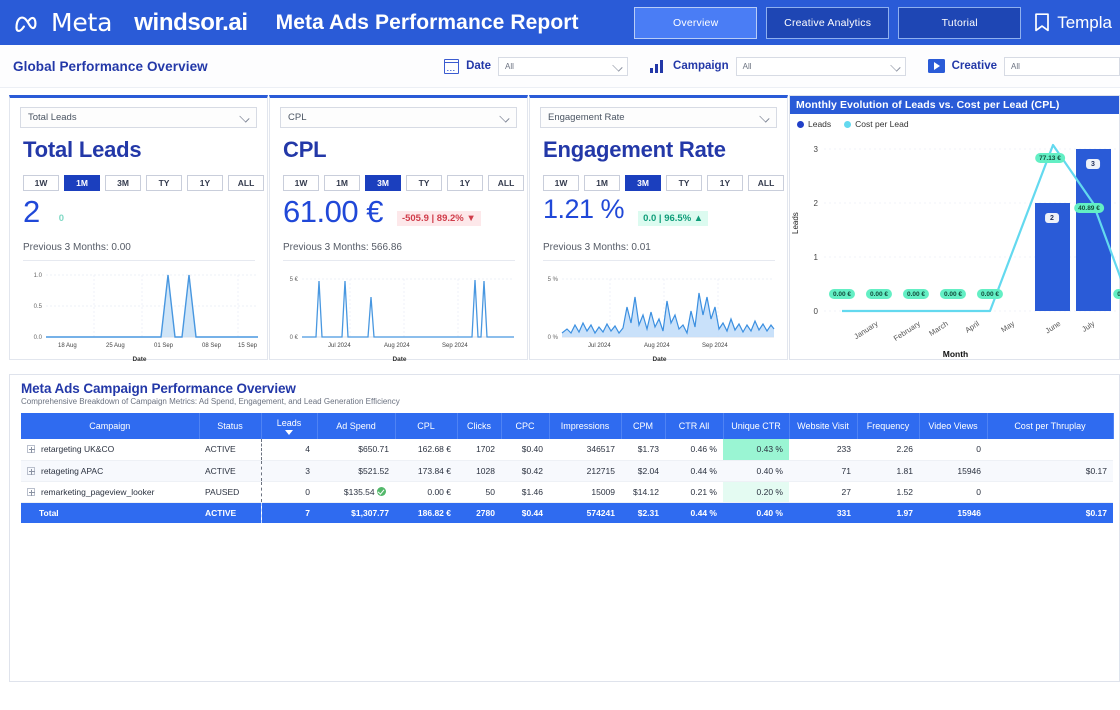  Describe the element at coordinates (888, 426) in the screenshot. I see `col-frequency: Frequency` at that location.